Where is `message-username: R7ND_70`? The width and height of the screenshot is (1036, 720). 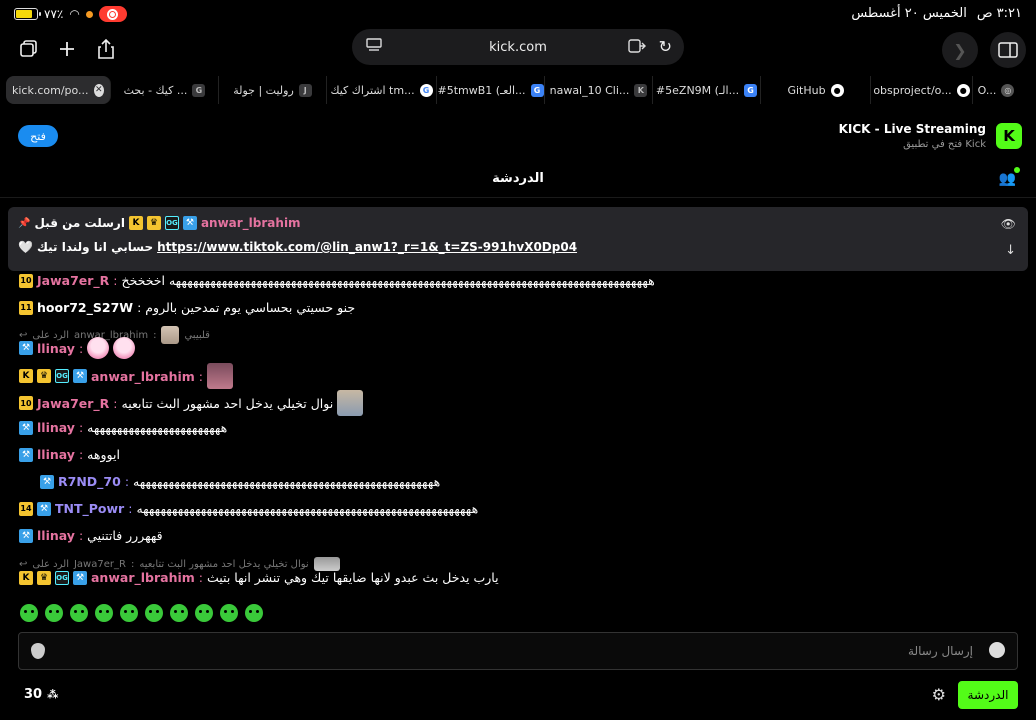
message-username: R7ND_70 is located at coordinates (89, 481).